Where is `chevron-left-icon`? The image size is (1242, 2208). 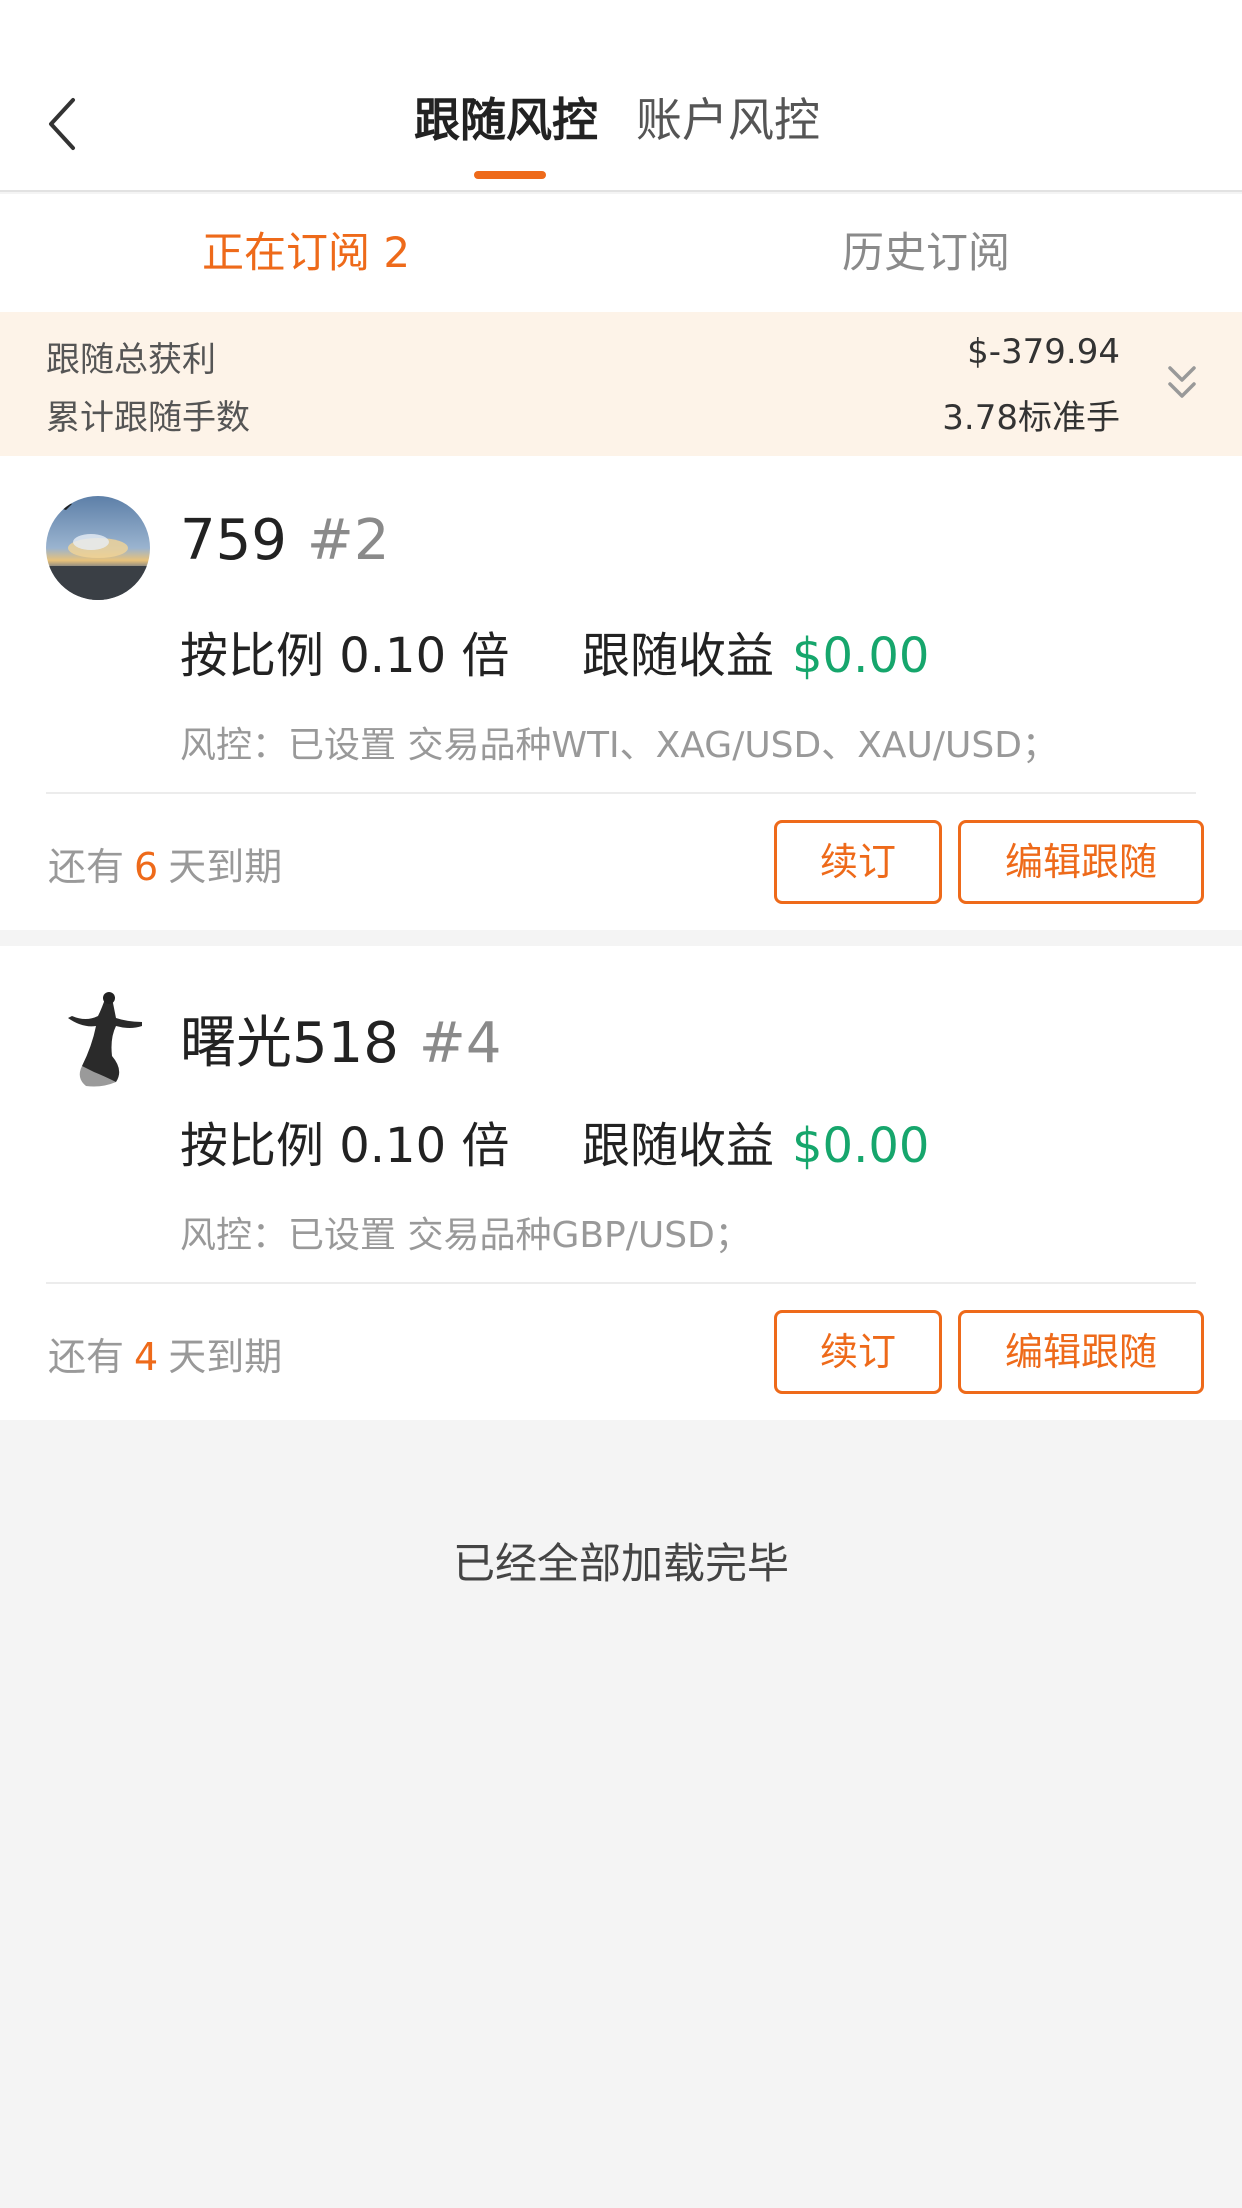 chevron-left-icon is located at coordinates (62, 124).